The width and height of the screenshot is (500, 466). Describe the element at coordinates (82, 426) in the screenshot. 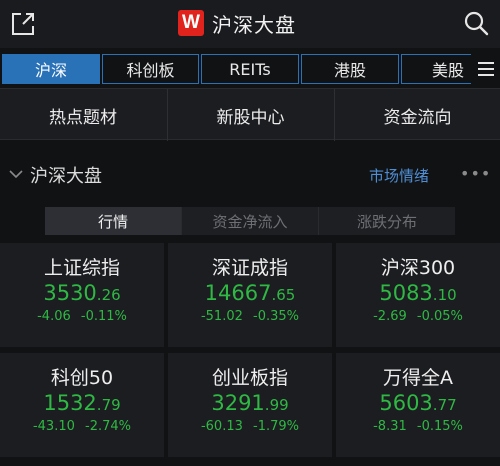

I see `index-change: -43.10 -2.74%` at that location.